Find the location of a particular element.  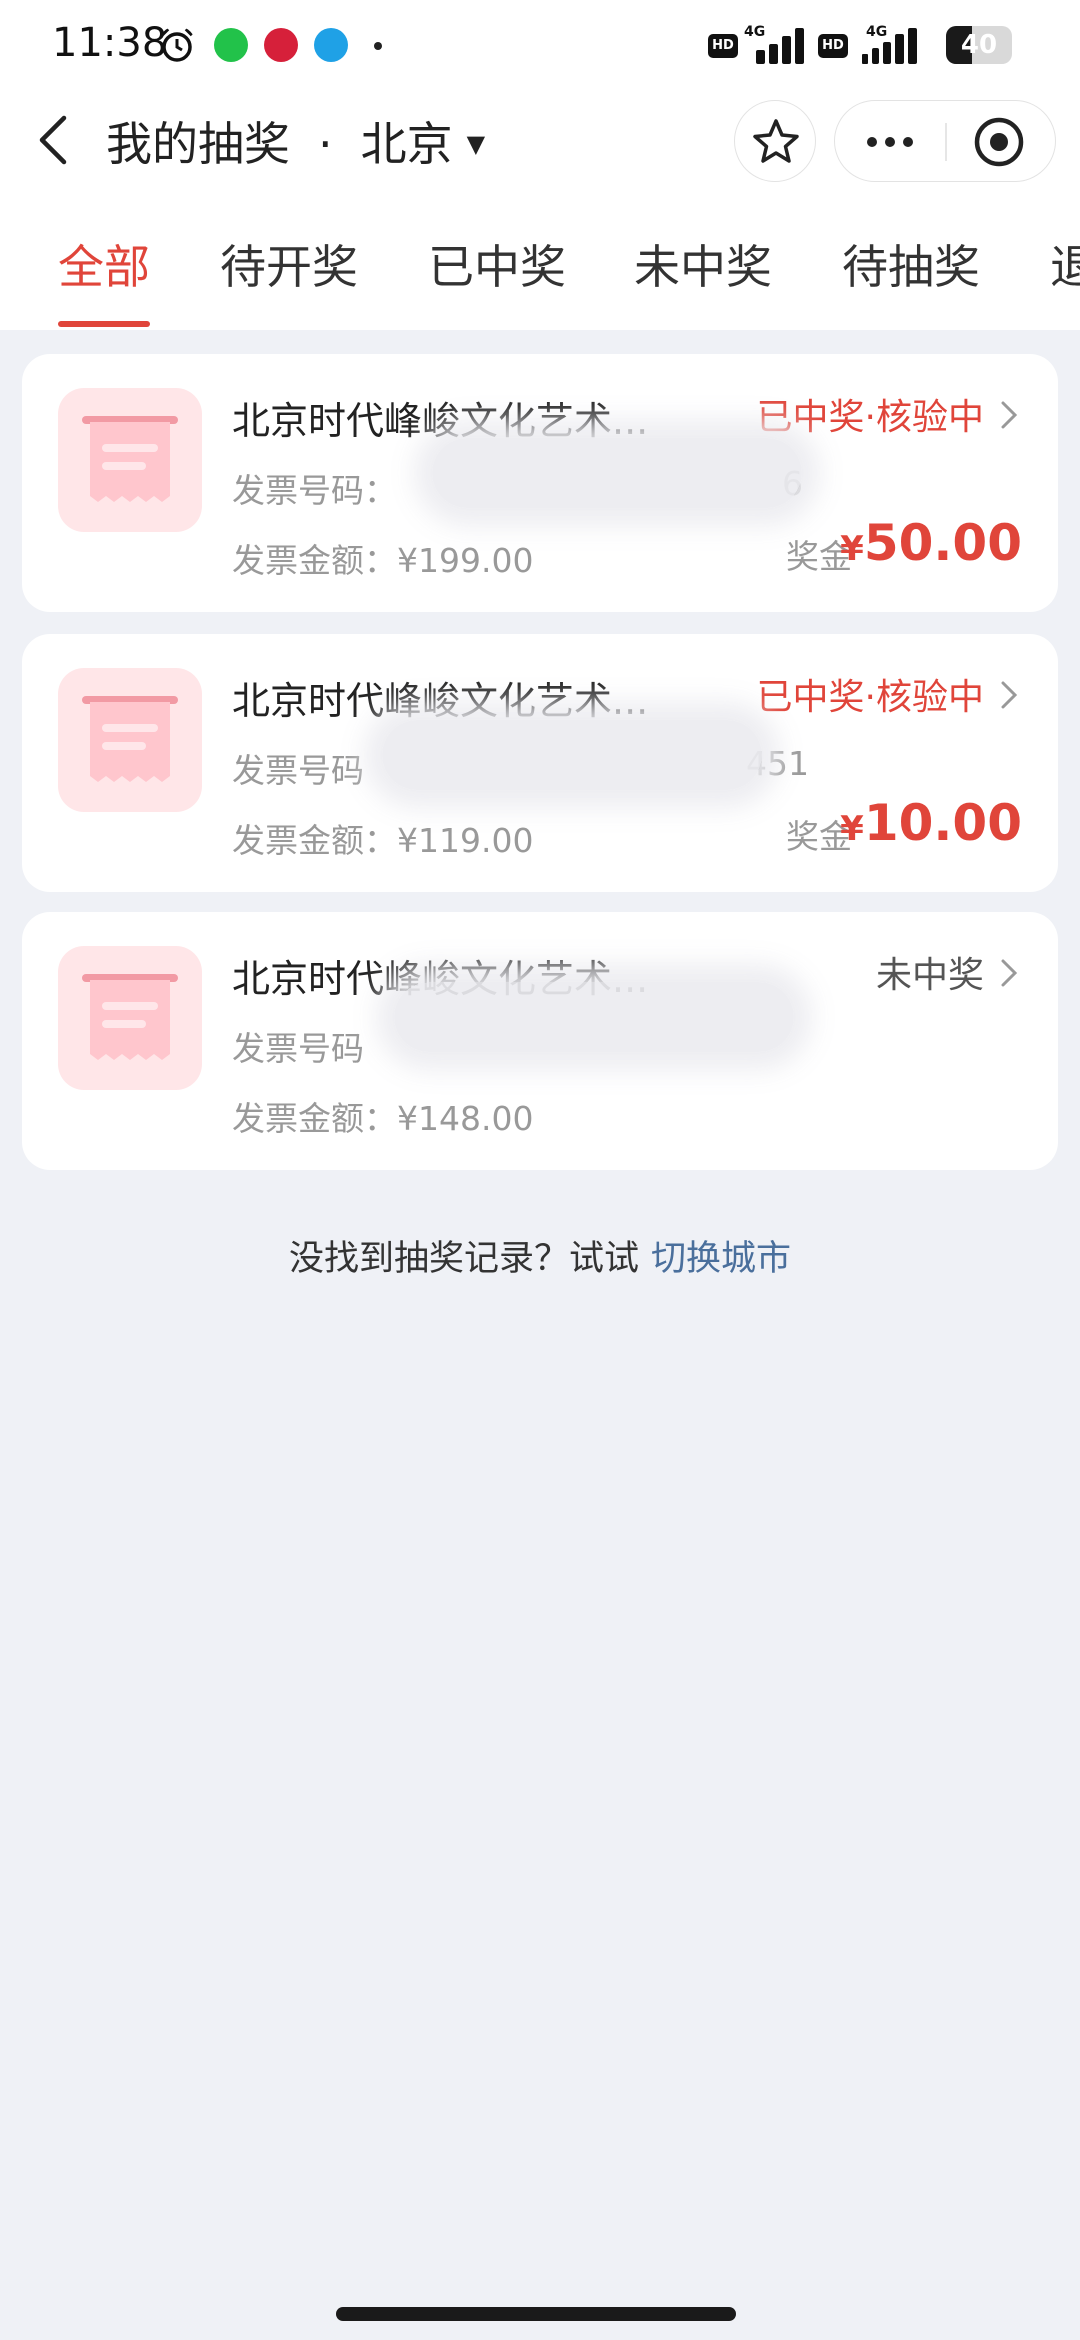

invoice-amount: ¥148.00 is located at coordinates (465, 1118).